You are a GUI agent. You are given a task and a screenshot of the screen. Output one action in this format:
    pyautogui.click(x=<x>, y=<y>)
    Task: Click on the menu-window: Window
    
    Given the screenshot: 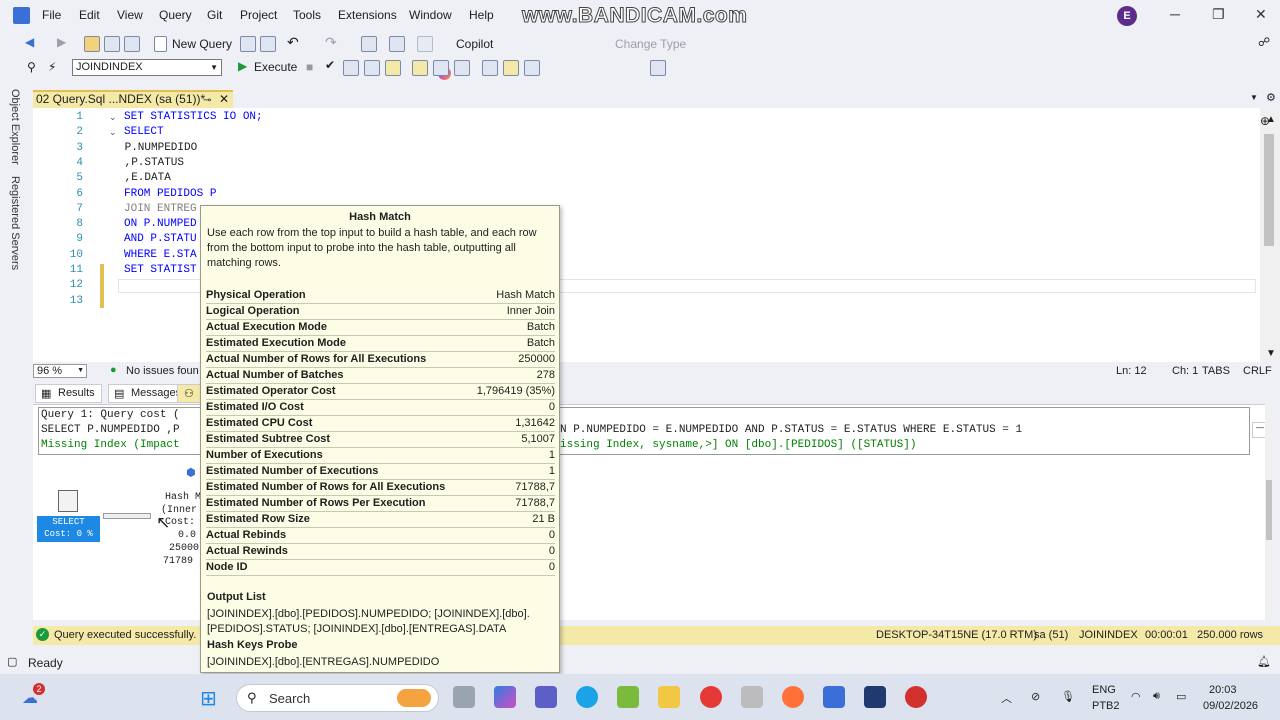 What is the action you would take?
    pyautogui.click(x=430, y=15)
    